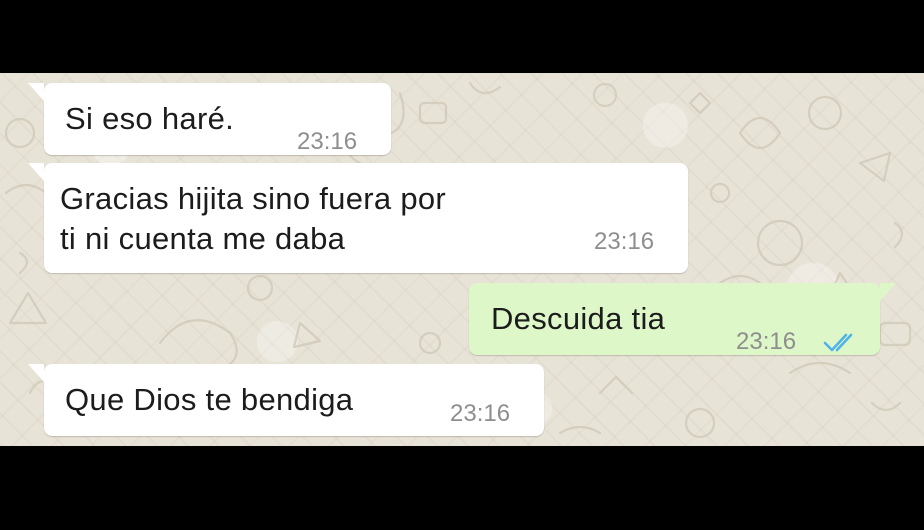 The image size is (924, 530). What do you see at coordinates (209, 399) in the screenshot?
I see `message-text: Que Dios te bendiga` at bounding box center [209, 399].